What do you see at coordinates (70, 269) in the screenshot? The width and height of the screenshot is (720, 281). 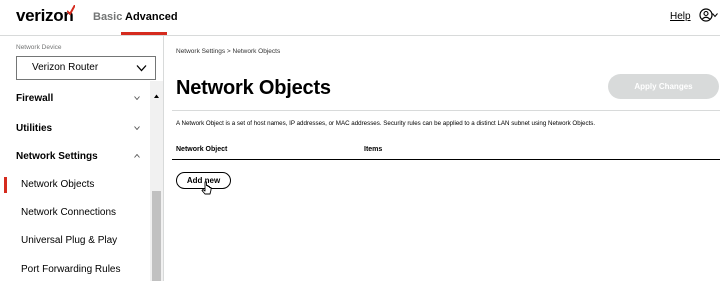 I see `sidebar-item-port-forwarding-rules: Port Forwarding Rules` at bounding box center [70, 269].